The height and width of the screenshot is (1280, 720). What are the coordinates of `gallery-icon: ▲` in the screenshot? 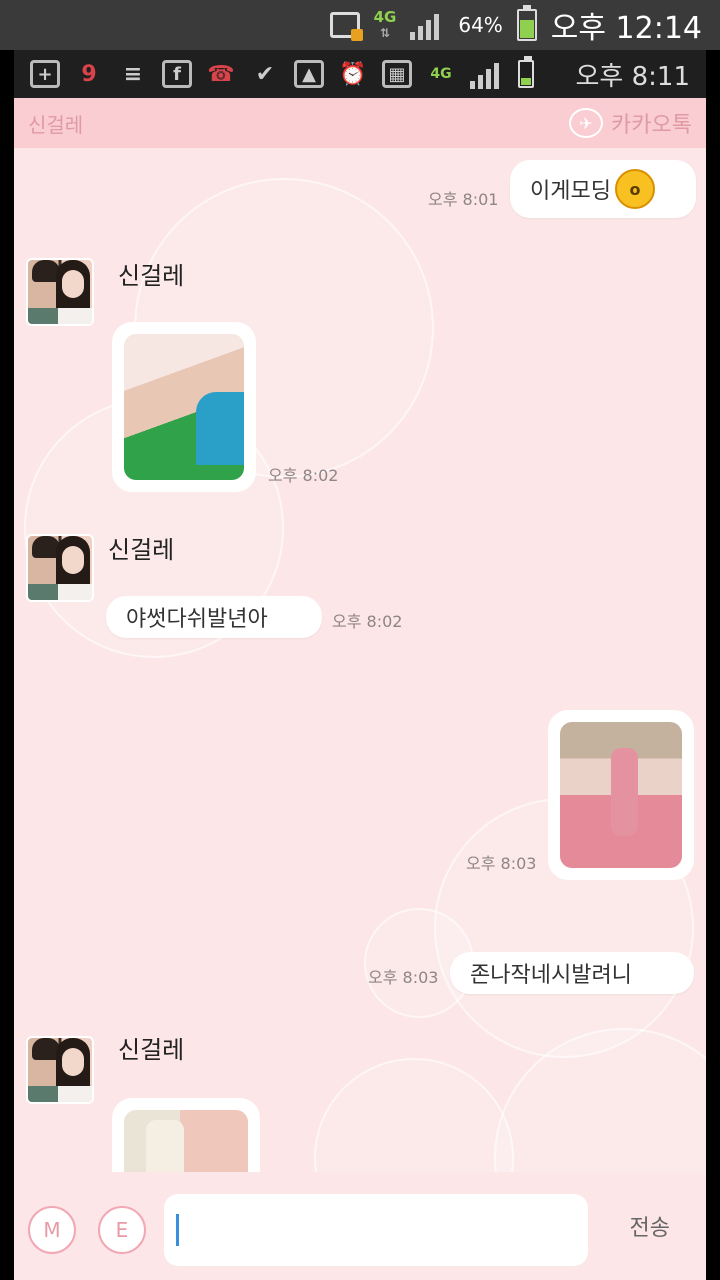 It's located at (309, 74).